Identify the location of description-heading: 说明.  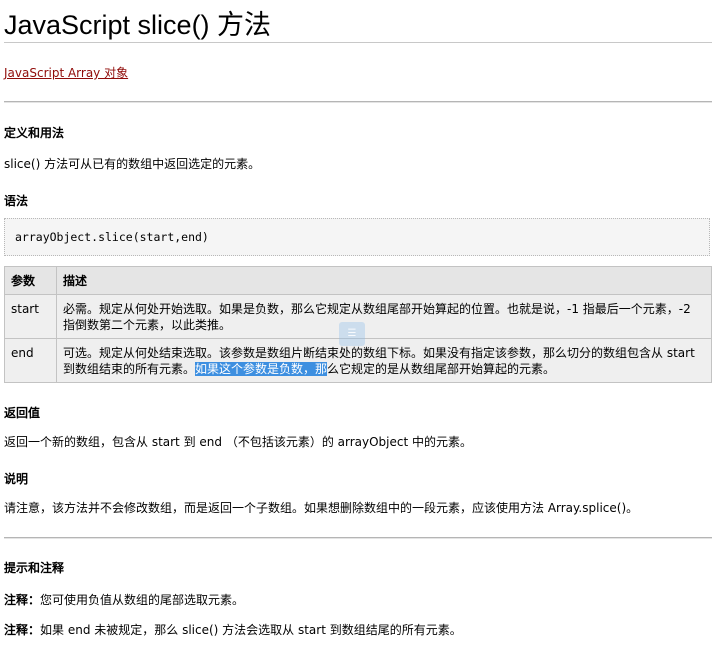
(16, 479).